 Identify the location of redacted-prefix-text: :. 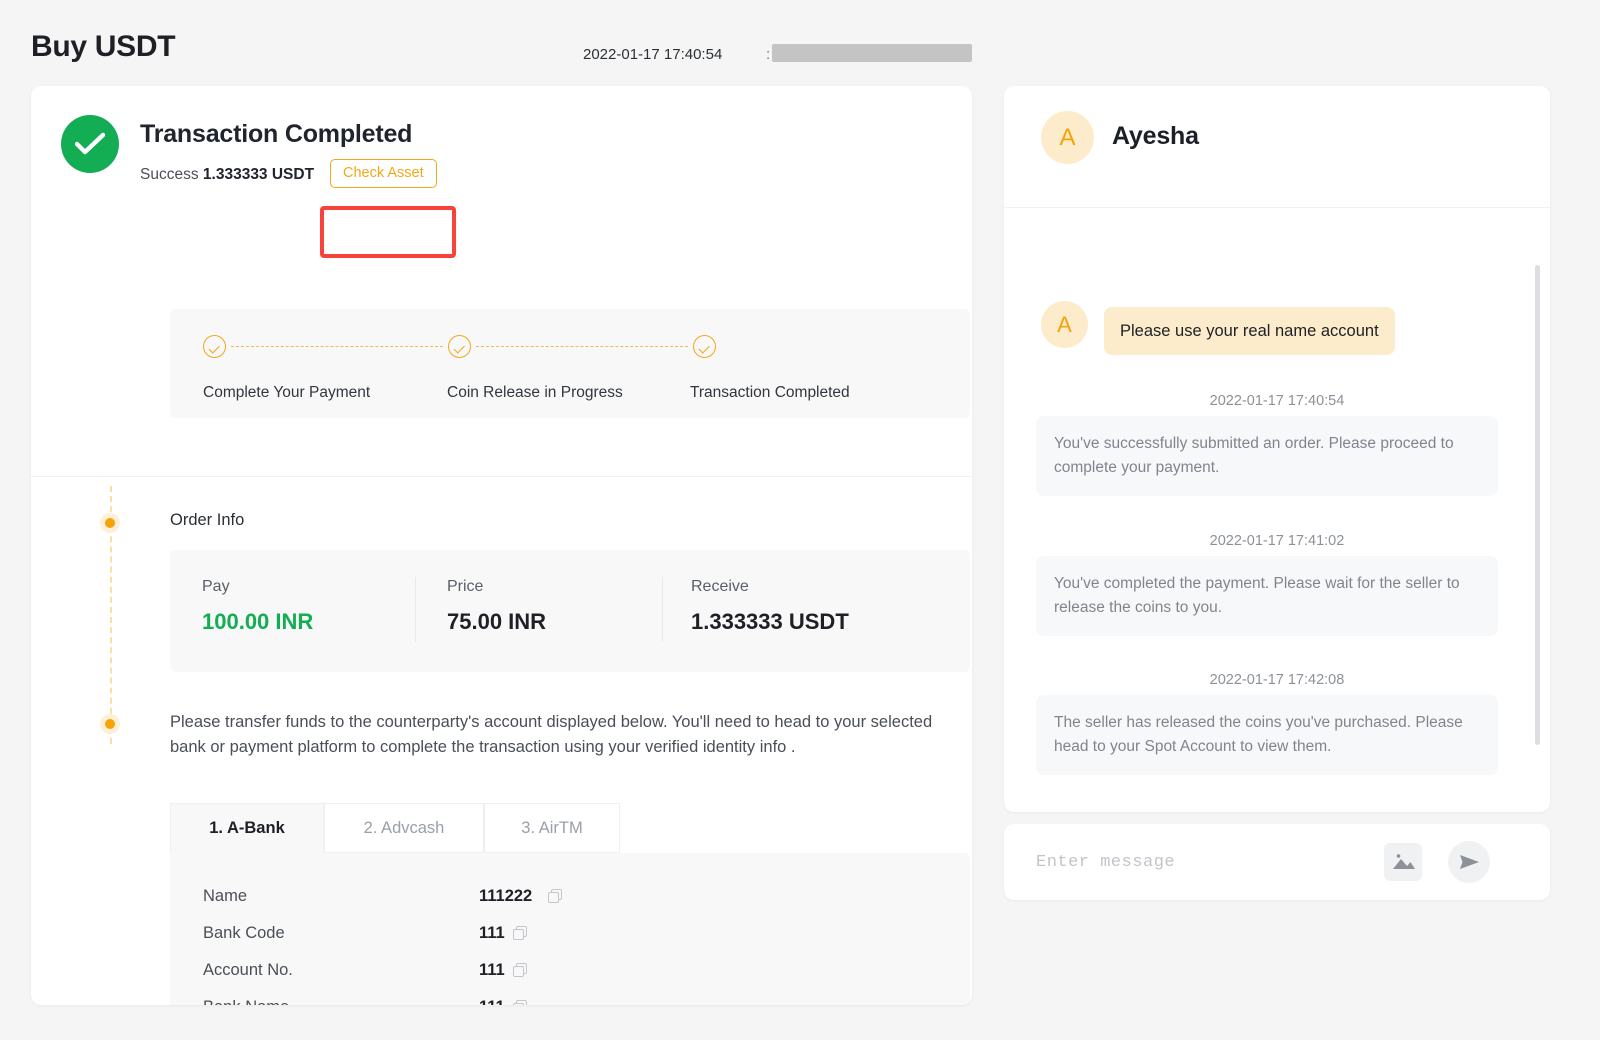
(768, 54).